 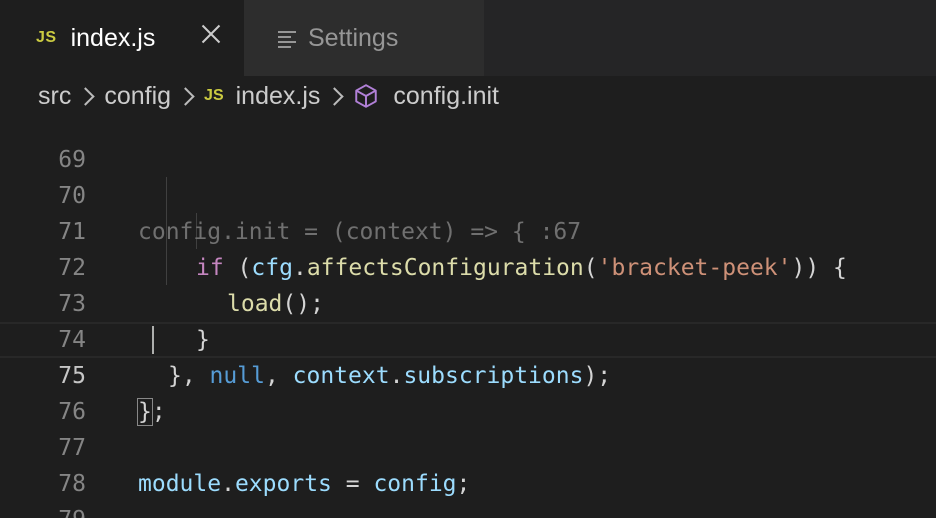 I want to click on breadcrumb: src config JS index.js config.init, so click(x=468, y=96).